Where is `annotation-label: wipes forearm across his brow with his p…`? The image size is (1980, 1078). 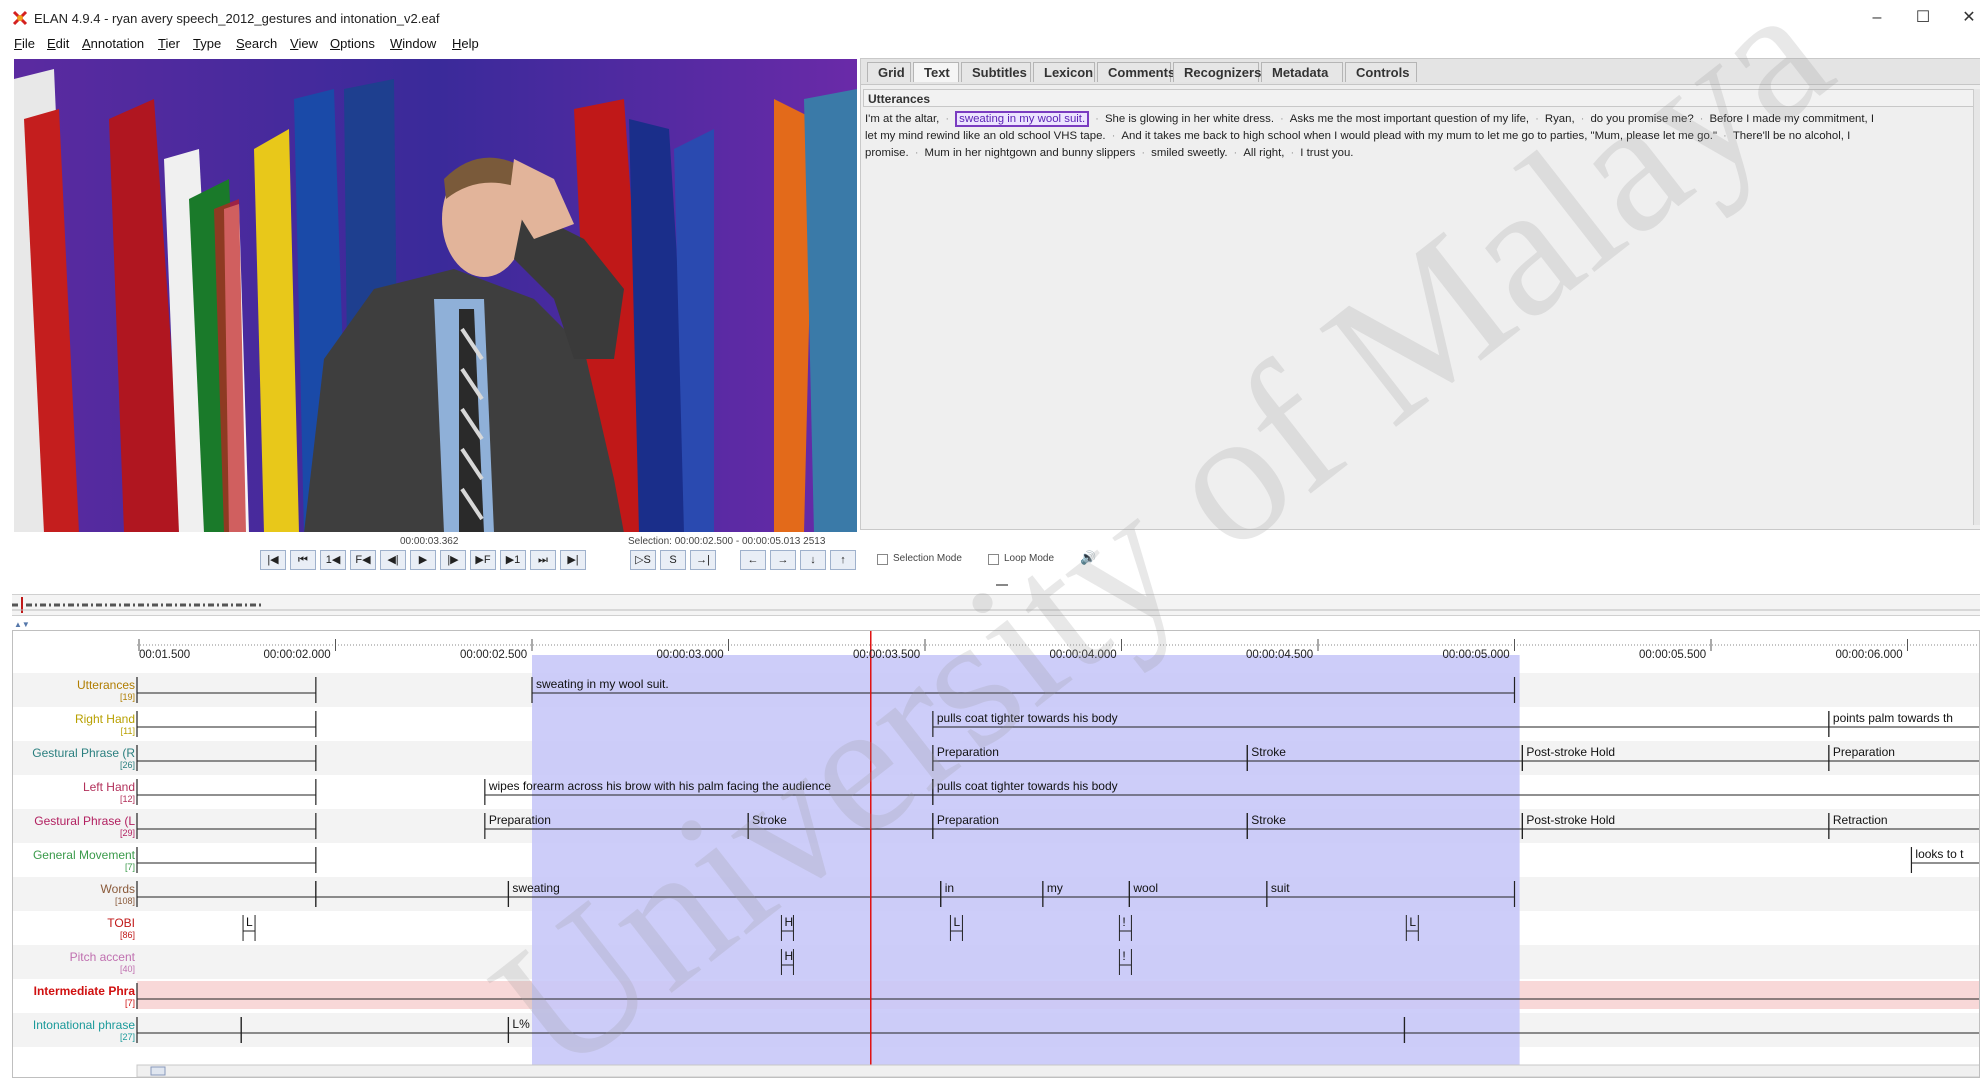 annotation-label: wipes forearm across his brow with his p… is located at coordinates (660, 786).